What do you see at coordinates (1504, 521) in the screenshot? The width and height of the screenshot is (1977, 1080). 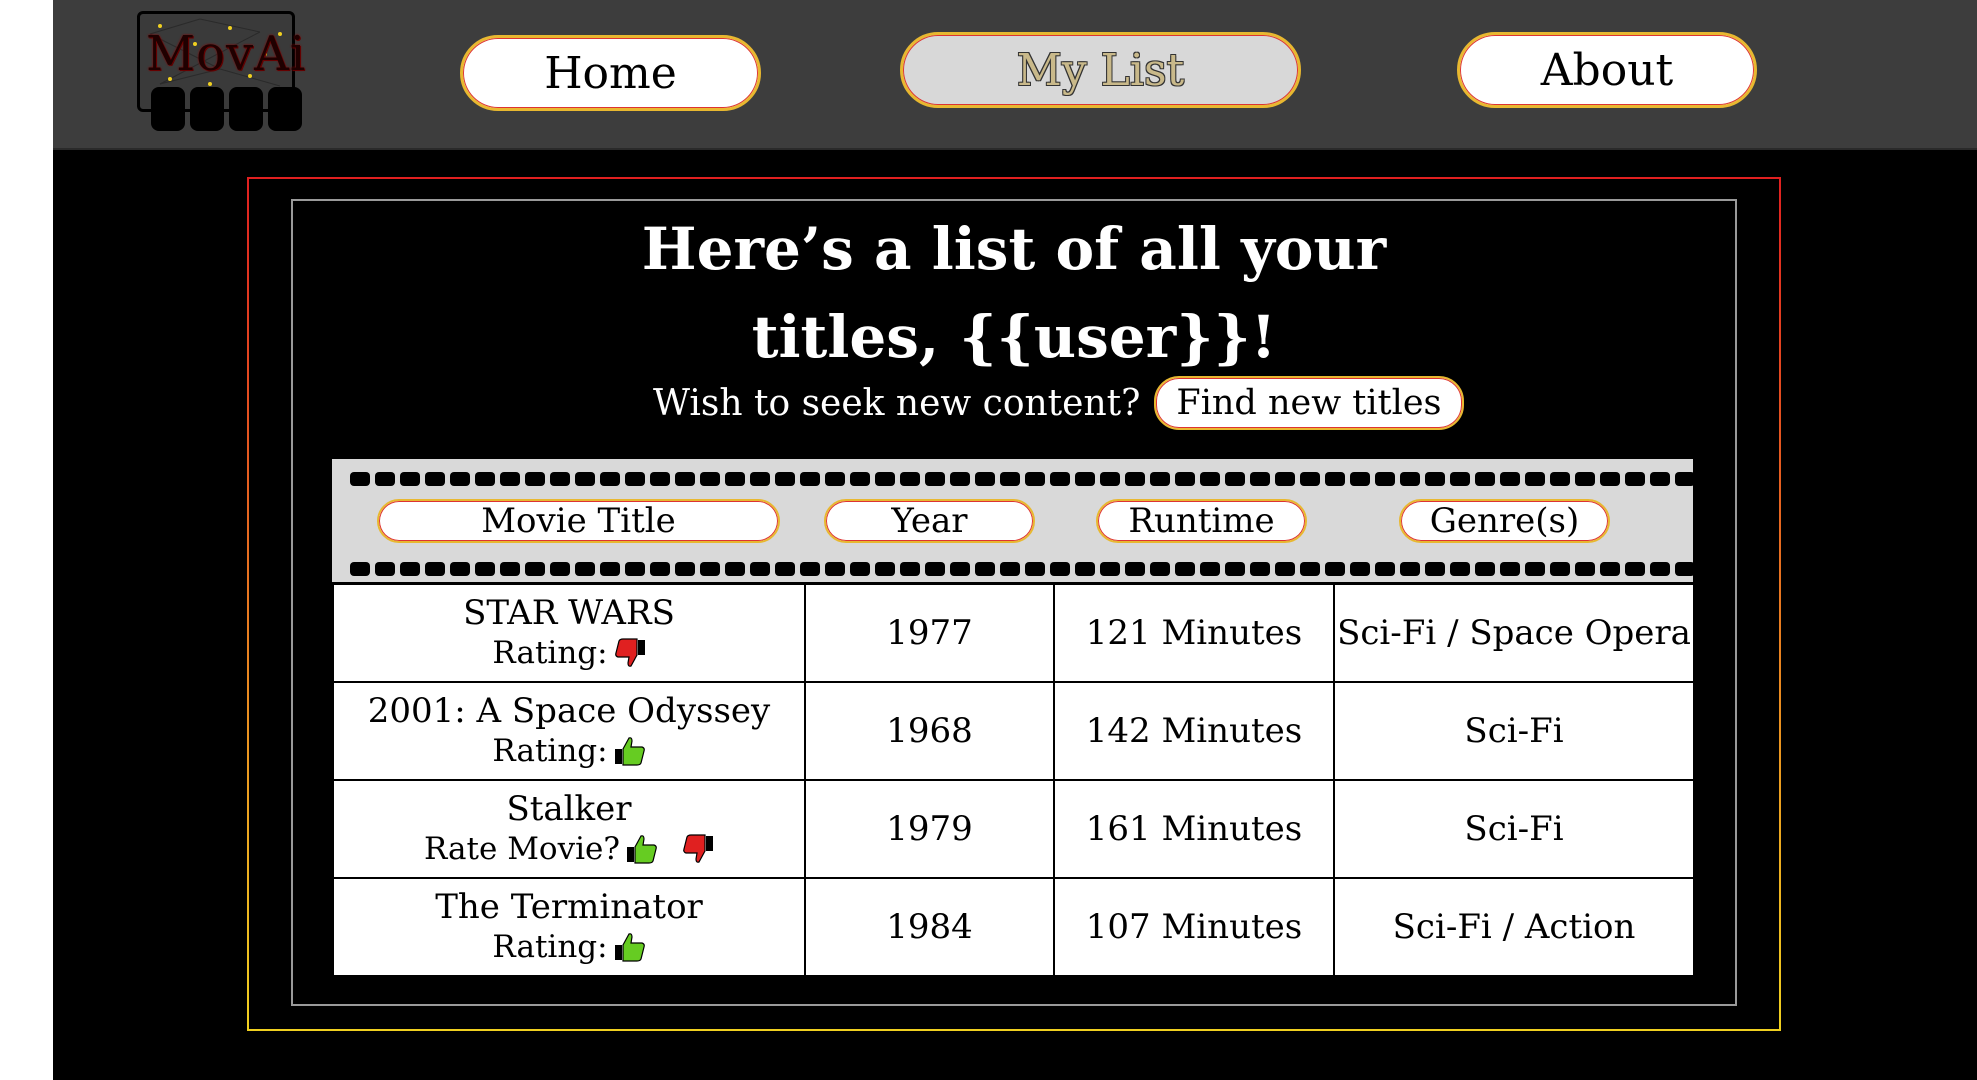 I see `column-header-genre: Genre(s)` at bounding box center [1504, 521].